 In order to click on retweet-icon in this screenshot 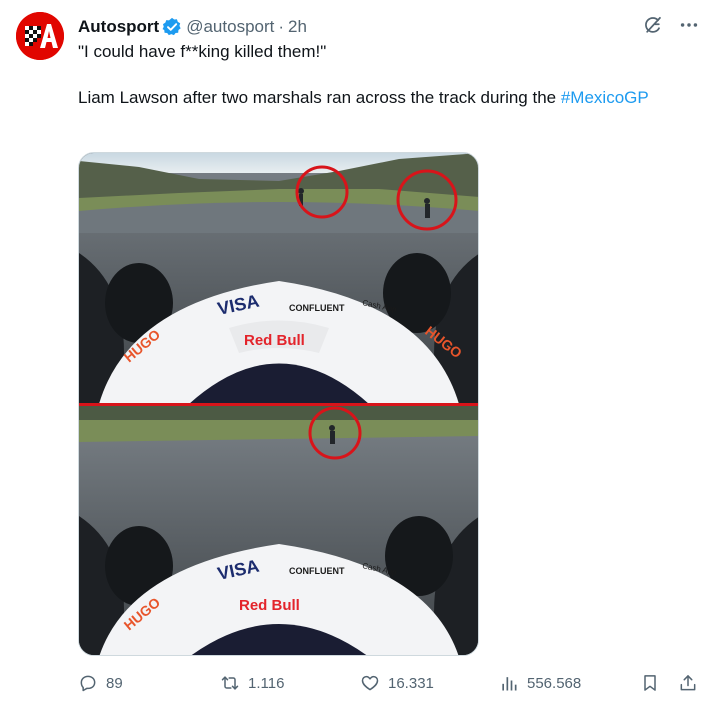, I will do `click(230, 683)`.